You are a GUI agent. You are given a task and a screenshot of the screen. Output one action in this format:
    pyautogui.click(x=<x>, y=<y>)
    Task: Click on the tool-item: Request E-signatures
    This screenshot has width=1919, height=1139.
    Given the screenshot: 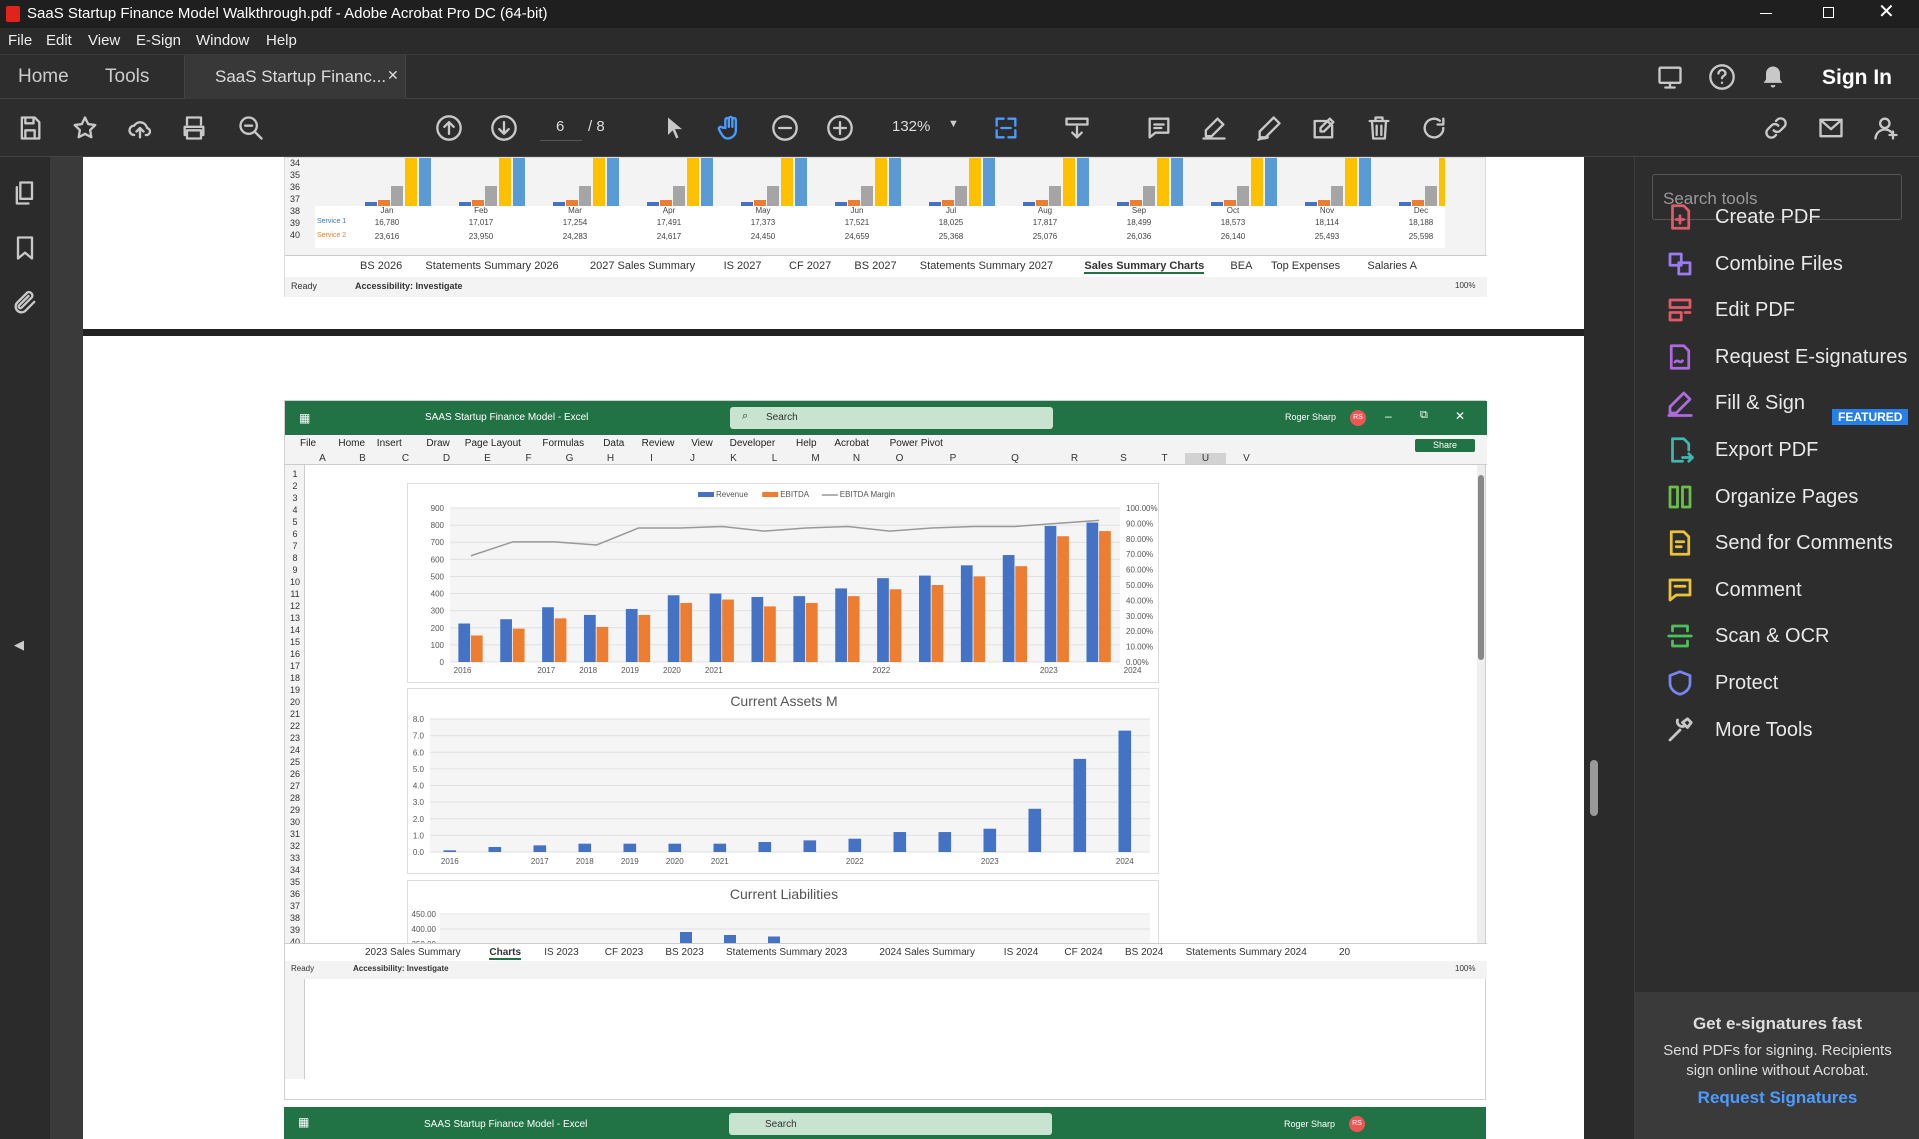 What is the action you would take?
    pyautogui.click(x=1790, y=357)
    